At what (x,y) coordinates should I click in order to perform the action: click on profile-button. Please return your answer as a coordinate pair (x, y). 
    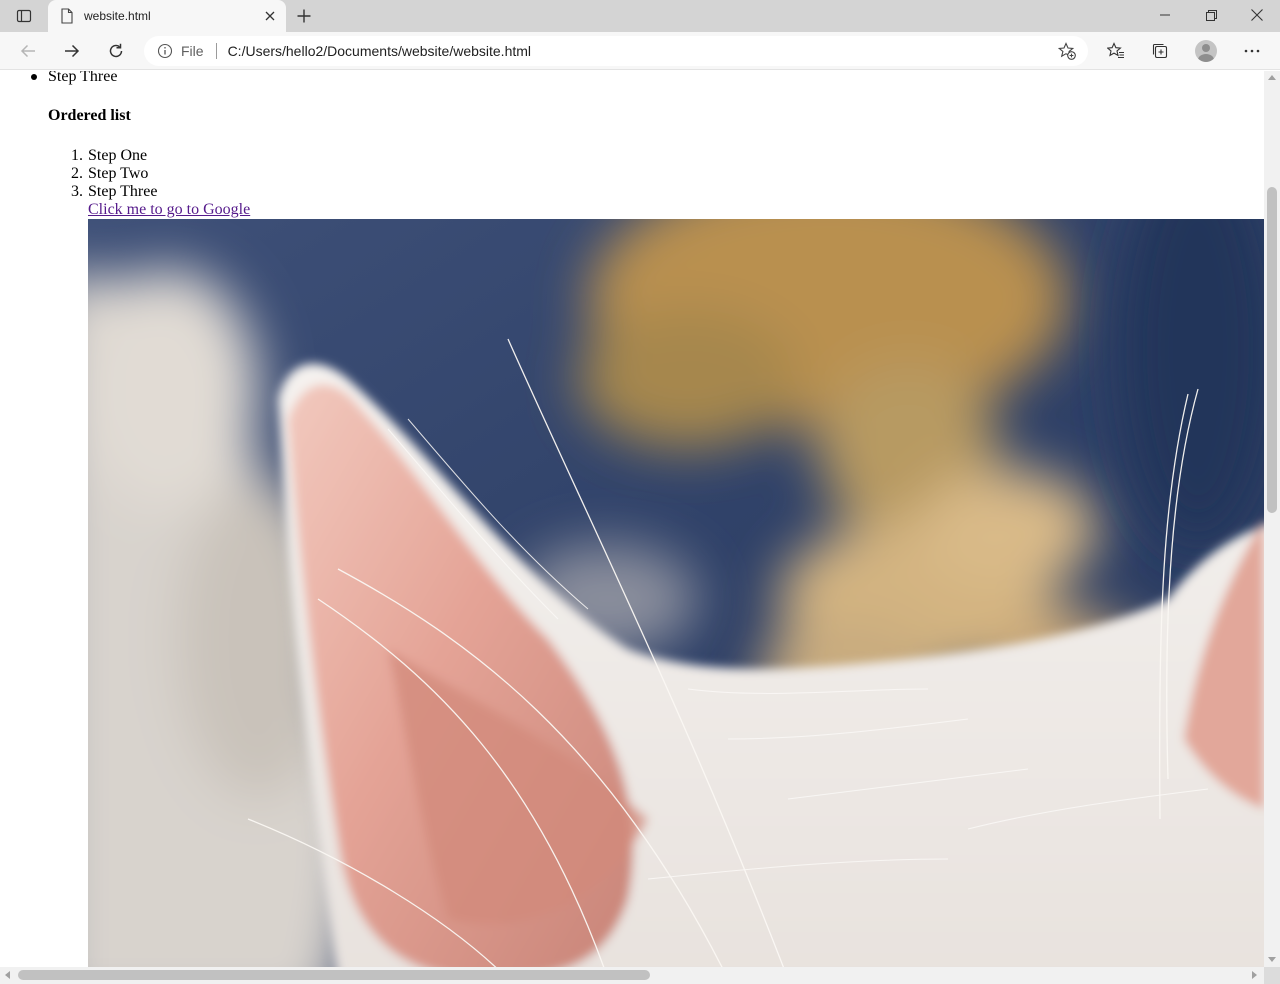
    Looking at the image, I should click on (1206, 51).